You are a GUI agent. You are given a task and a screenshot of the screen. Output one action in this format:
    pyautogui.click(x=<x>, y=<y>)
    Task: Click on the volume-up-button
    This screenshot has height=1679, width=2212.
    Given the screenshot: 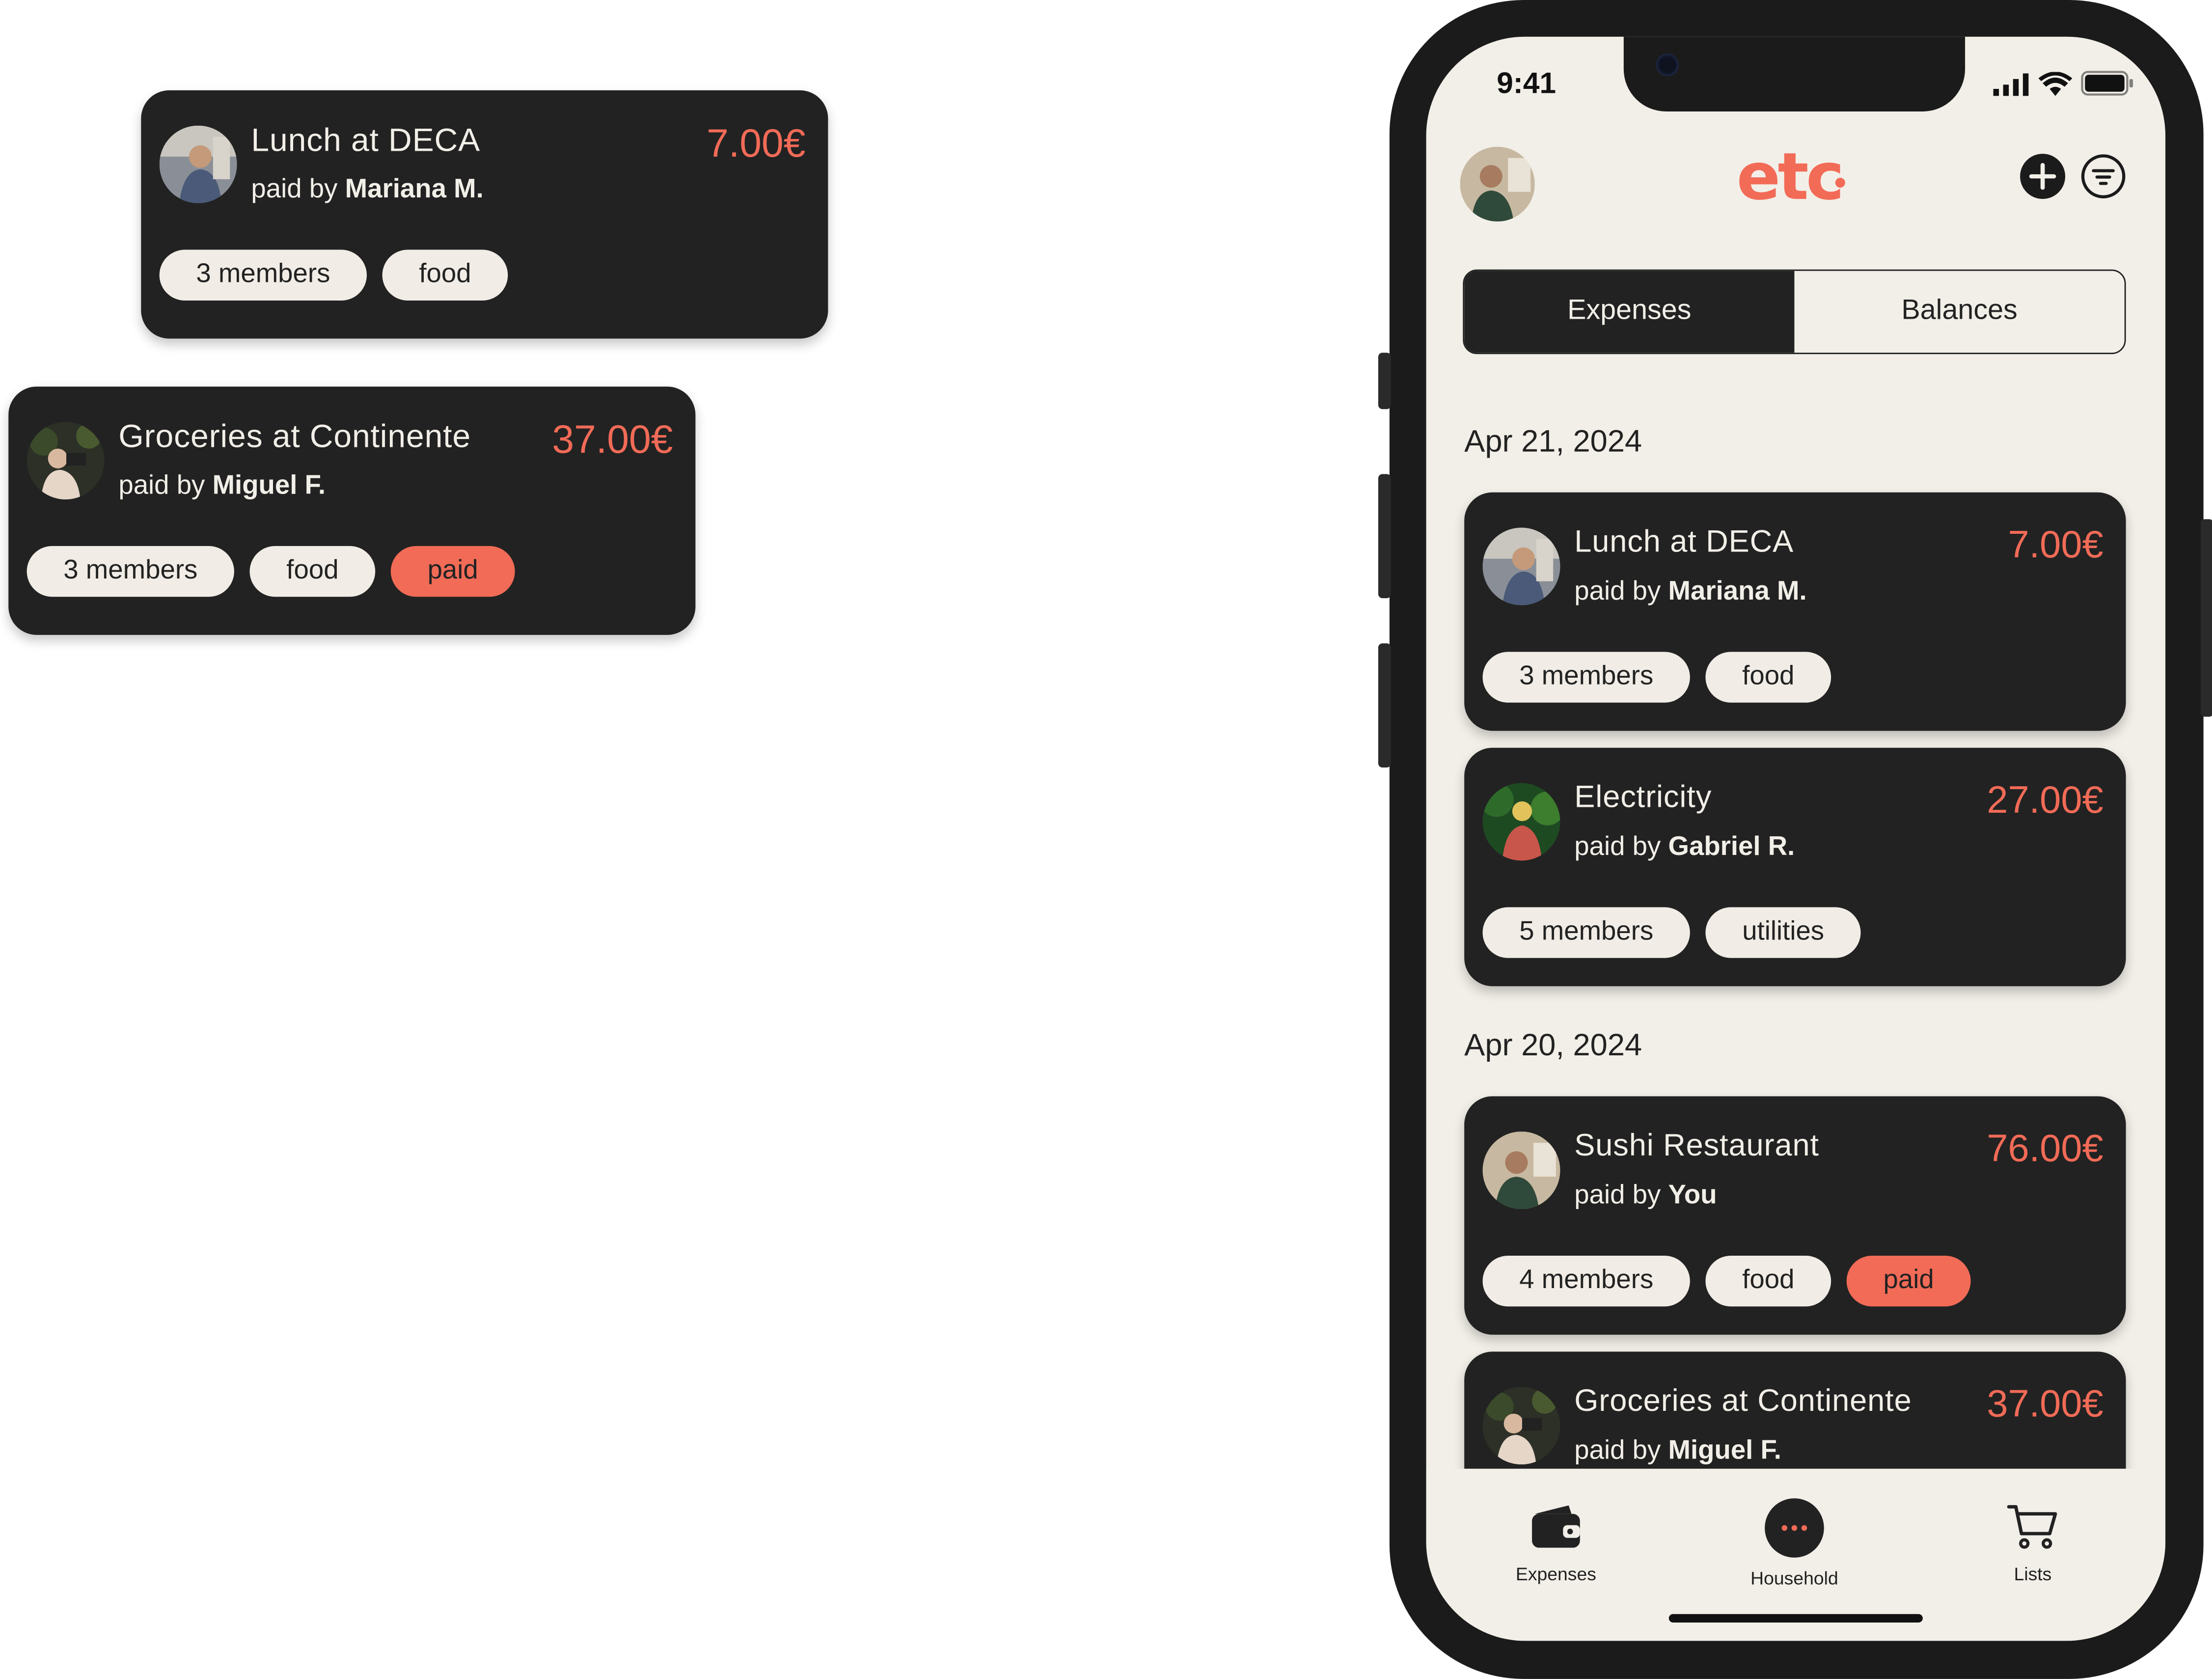 What is the action you would take?
    pyautogui.click(x=1384, y=537)
    